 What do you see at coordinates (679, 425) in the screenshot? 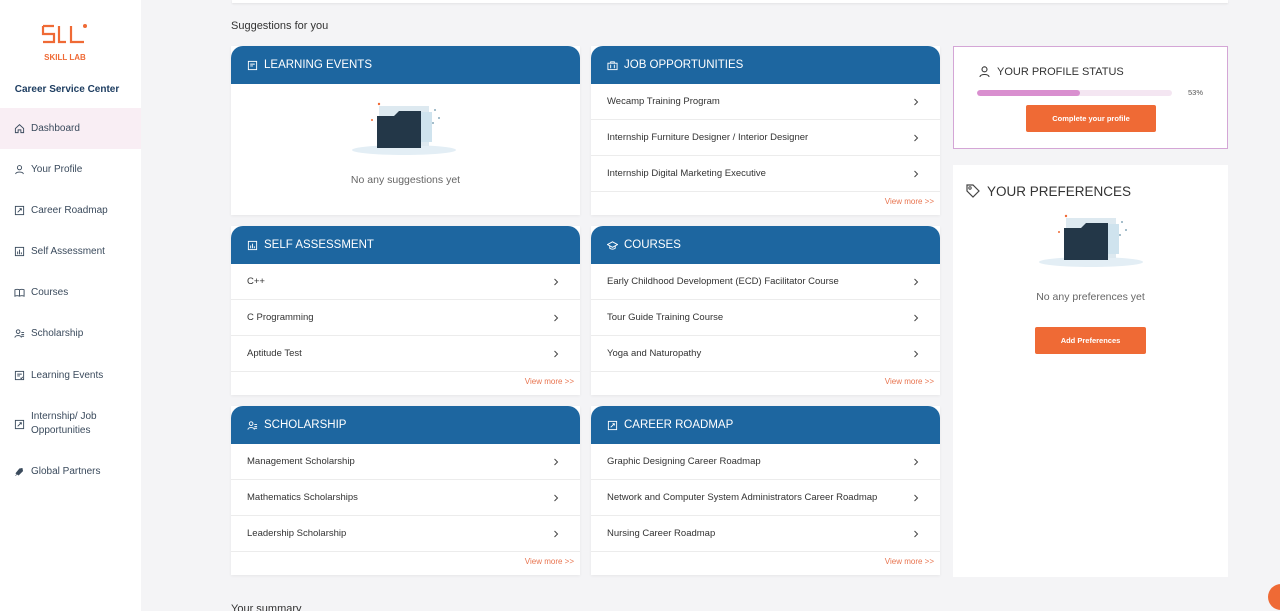
I see `card-title: CAREER ROADMAP` at bounding box center [679, 425].